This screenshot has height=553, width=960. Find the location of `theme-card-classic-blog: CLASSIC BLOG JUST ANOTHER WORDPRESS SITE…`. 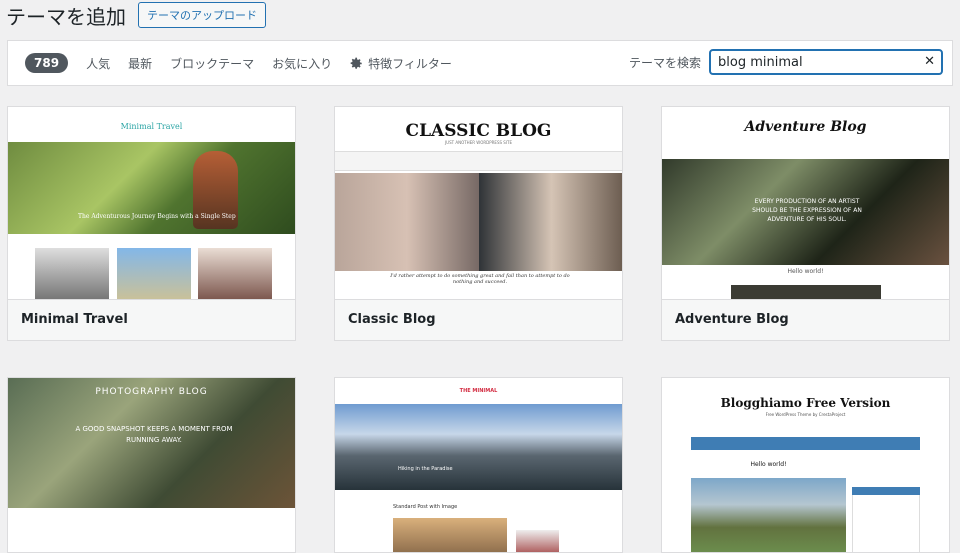

theme-card-classic-blog: CLASSIC BLOG JUST ANOTHER WORDPRESS SITE… is located at coordinates (478, 223).